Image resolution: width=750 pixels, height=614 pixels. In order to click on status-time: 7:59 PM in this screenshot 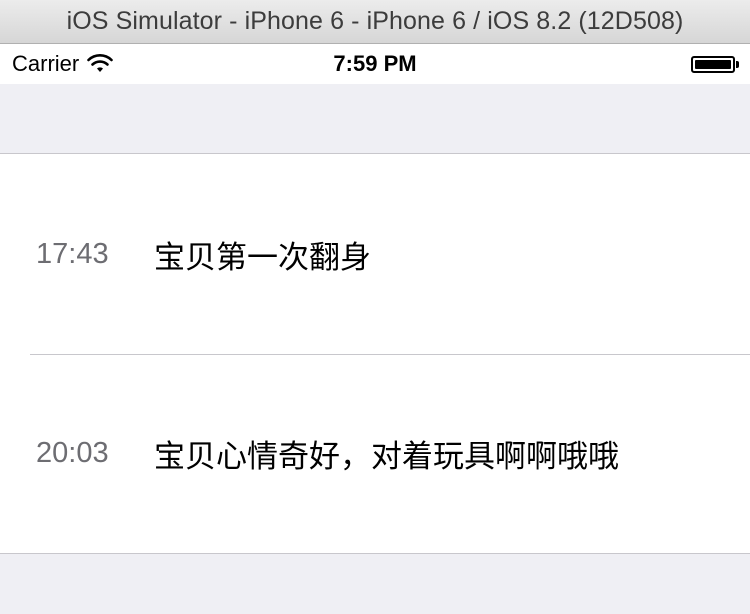, I will do `click(375, 63)`.